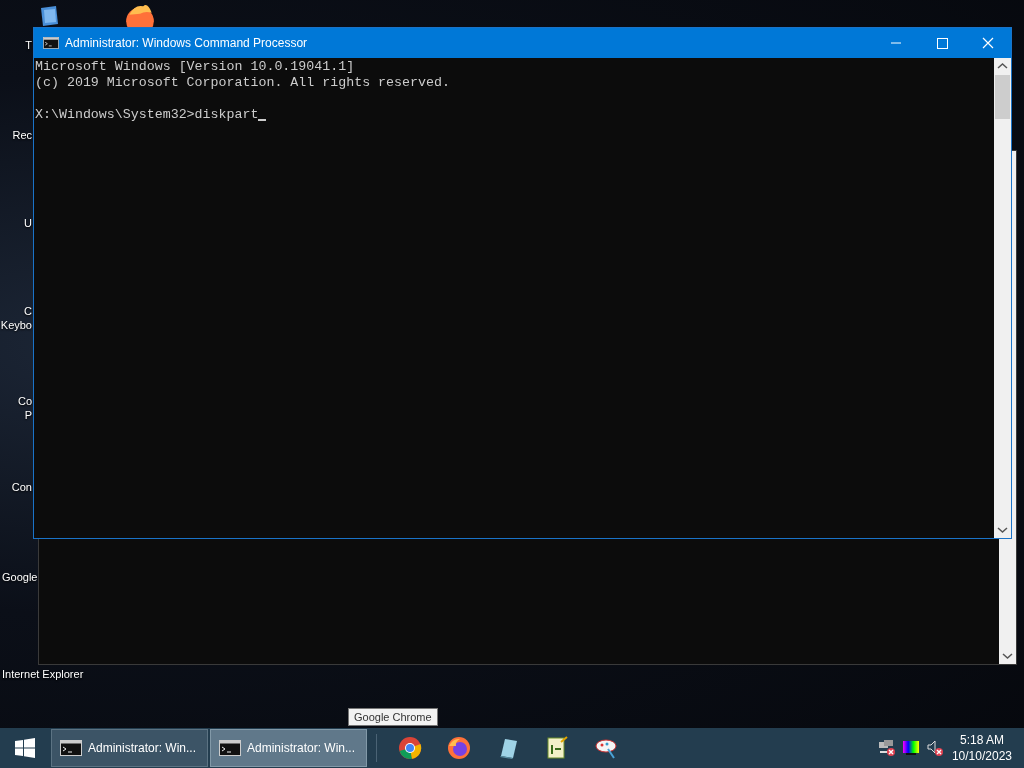 Image resolution: width=1024 pixels, height=768 pixels. What do you see at coordinates (195, 67) in the screenshot?
I see `console-line: Microsoft Windows [Version 10.0.19041.1]` at bounding box center [195, 67].